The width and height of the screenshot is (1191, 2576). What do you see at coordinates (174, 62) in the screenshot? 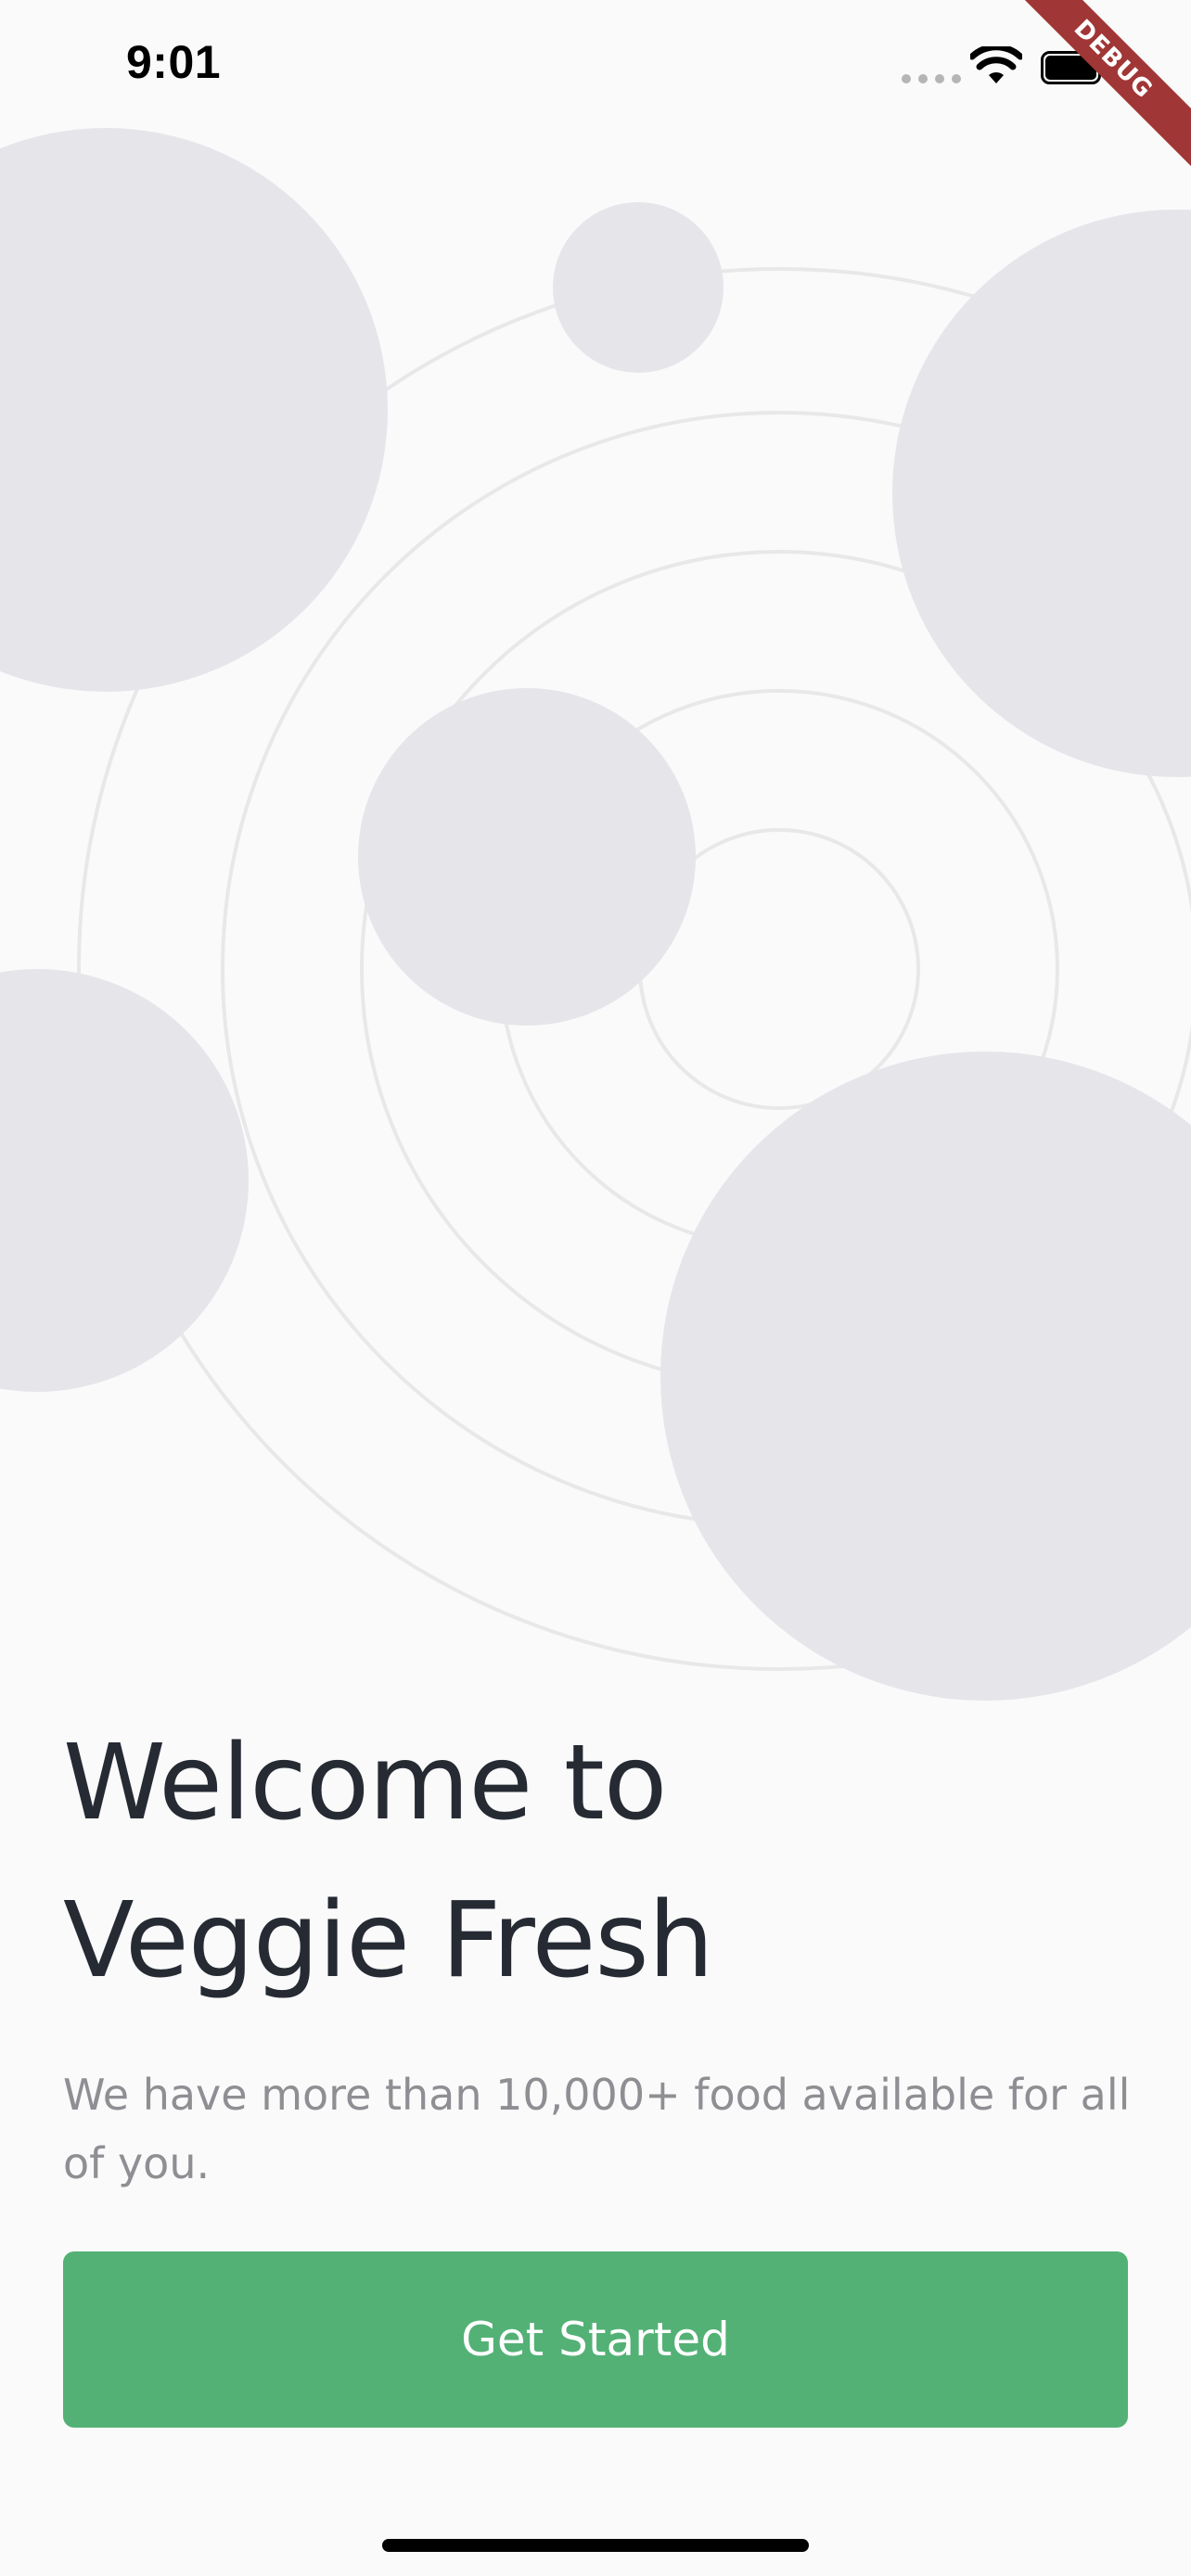
I see `status-time: 9:01` at bounding box center [174, 62].